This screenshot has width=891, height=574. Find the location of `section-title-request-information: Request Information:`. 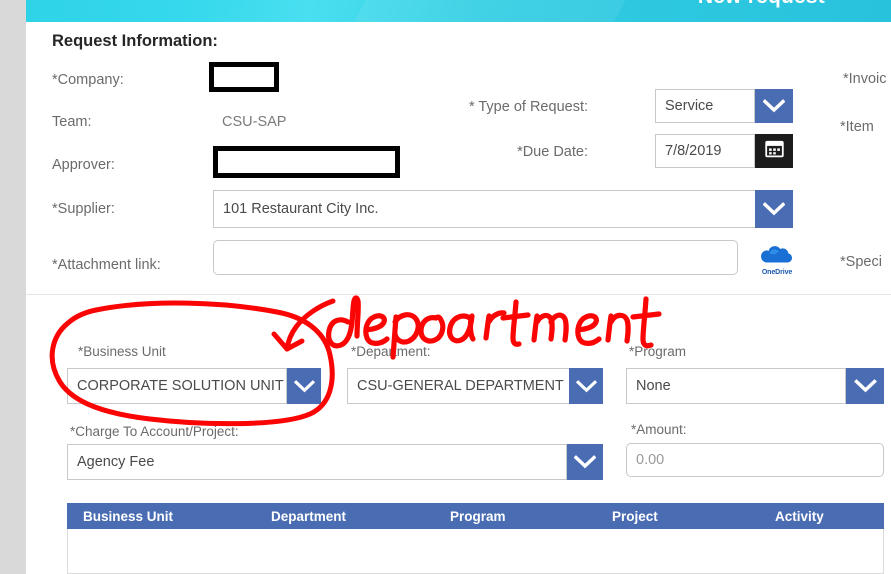

section-title-request-information: Request Information: is located at coordinates (135, 41).